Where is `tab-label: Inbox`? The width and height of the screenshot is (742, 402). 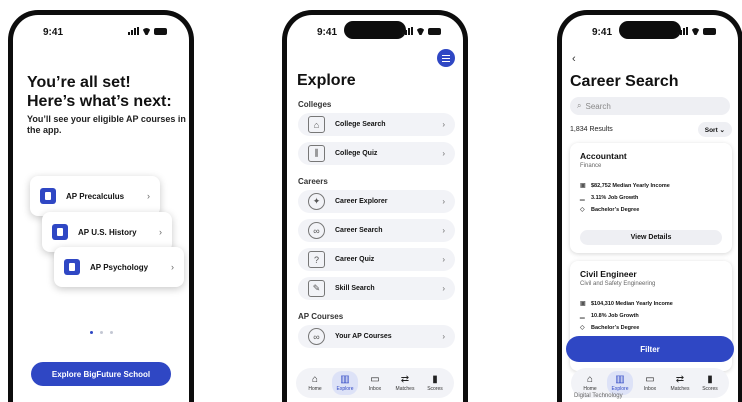 tab-label: Inbox is located at coordinates (650, 389).